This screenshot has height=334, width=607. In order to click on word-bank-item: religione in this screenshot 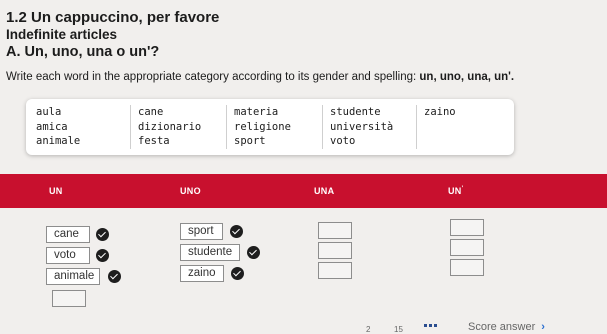, I will do `click(262, 127)`.